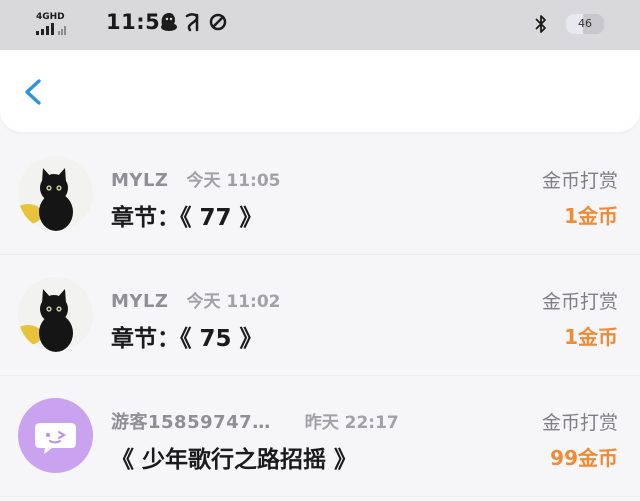 This screenshot has width=640, height=501. Describe the element at coordinates (234, 460) in the screenshot. I see `book-title: 《 少年歌行之路招摇 》` at that location.